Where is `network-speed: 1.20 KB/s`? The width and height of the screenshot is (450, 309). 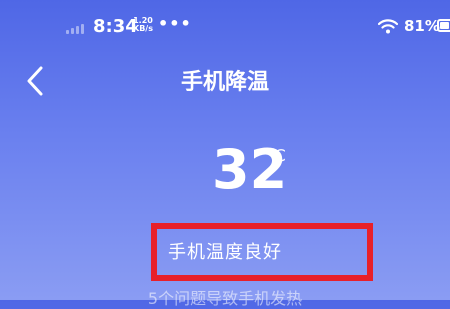 network-speed: 1.20 KB/s is located at coordinates (143, 25).